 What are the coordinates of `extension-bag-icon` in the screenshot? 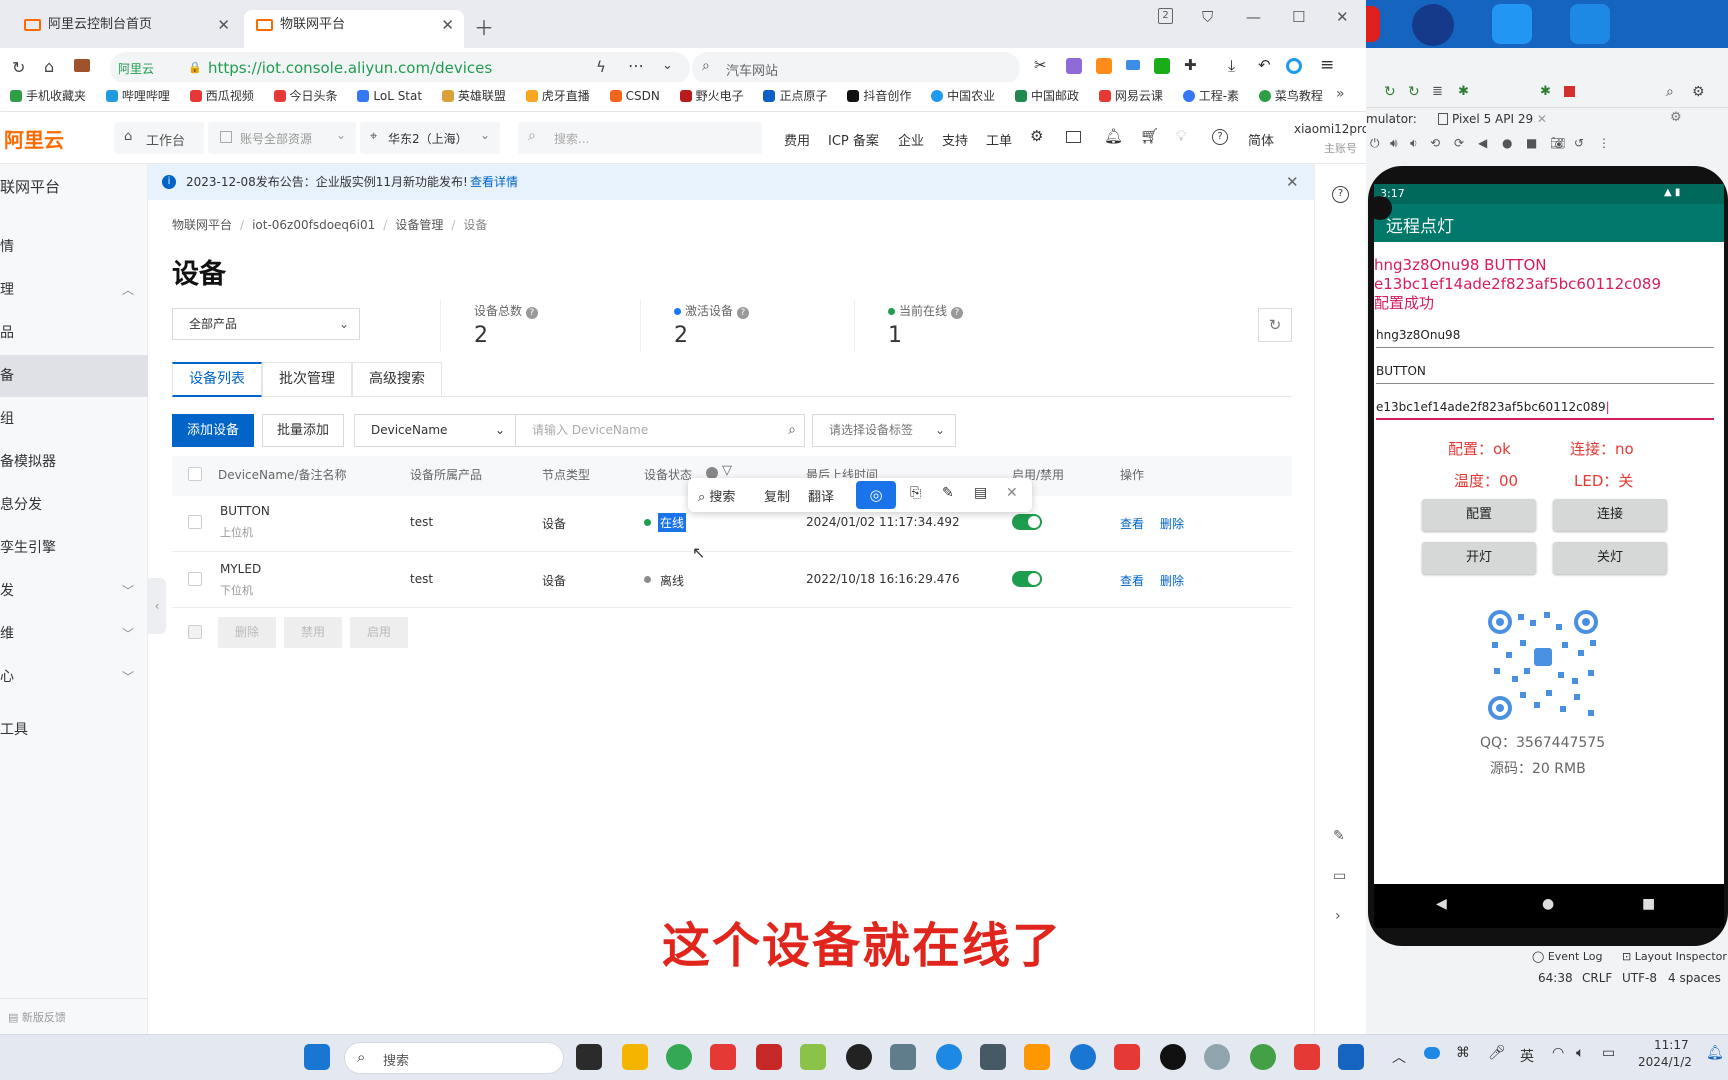 It's located at (82, 65).